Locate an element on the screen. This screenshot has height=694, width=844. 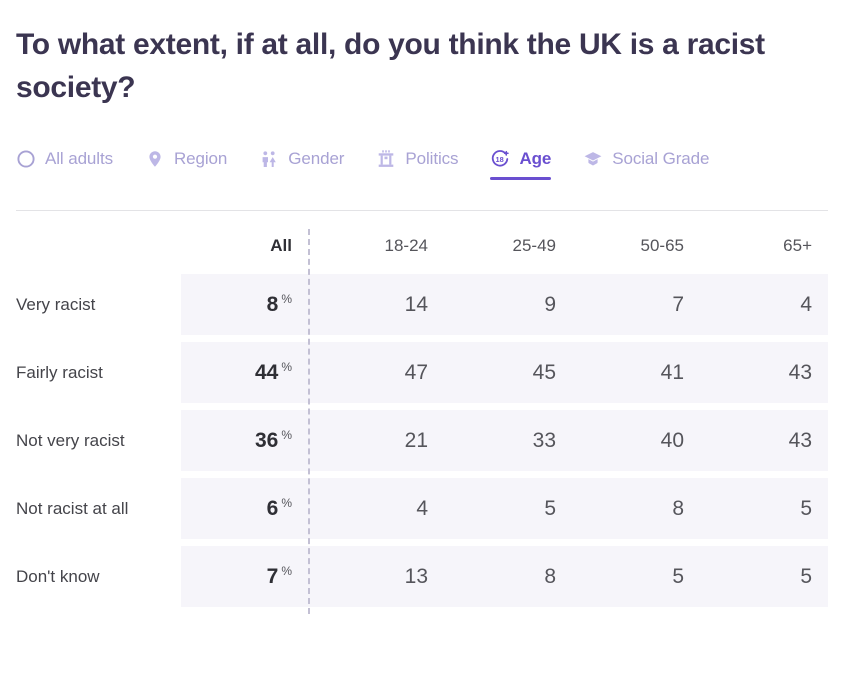
table-header-row: All 18-24 25-49 50-65 65+ is located at coordinates (422, 251).